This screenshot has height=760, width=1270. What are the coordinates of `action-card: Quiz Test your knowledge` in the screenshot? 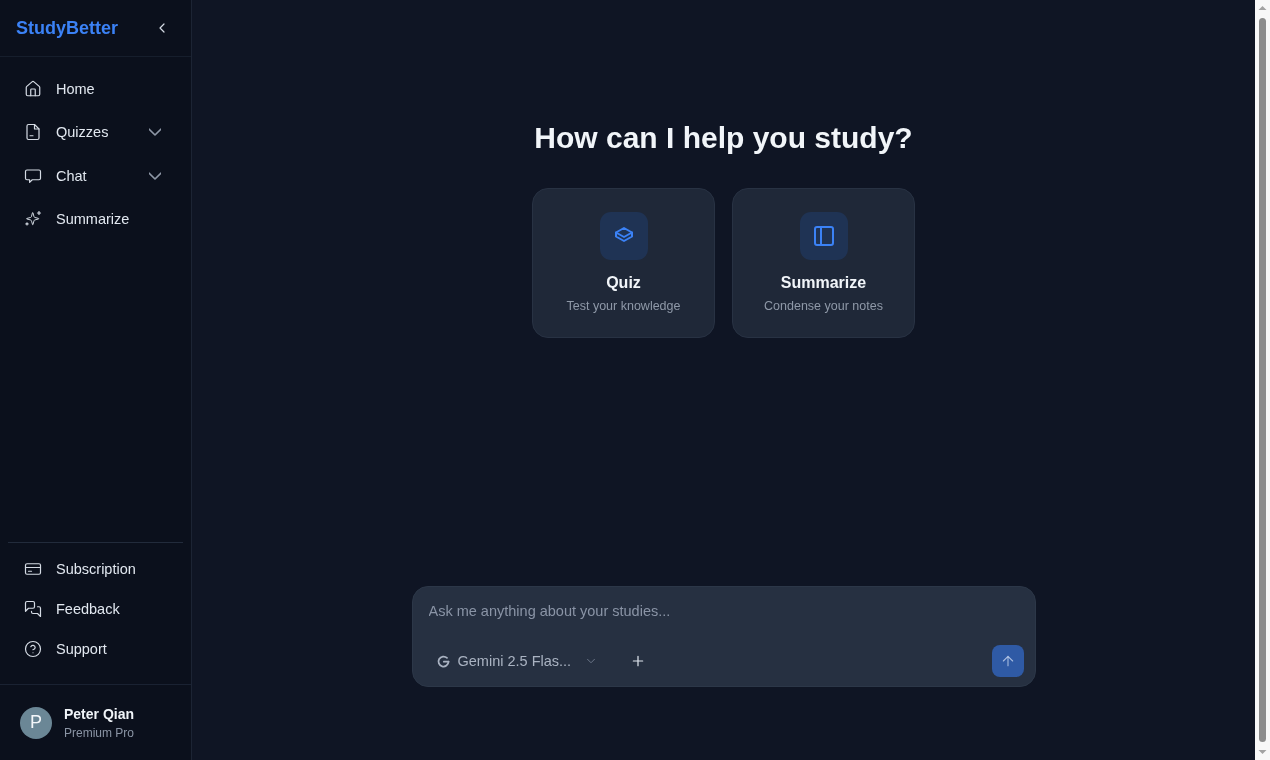 It's located at (623, 263).